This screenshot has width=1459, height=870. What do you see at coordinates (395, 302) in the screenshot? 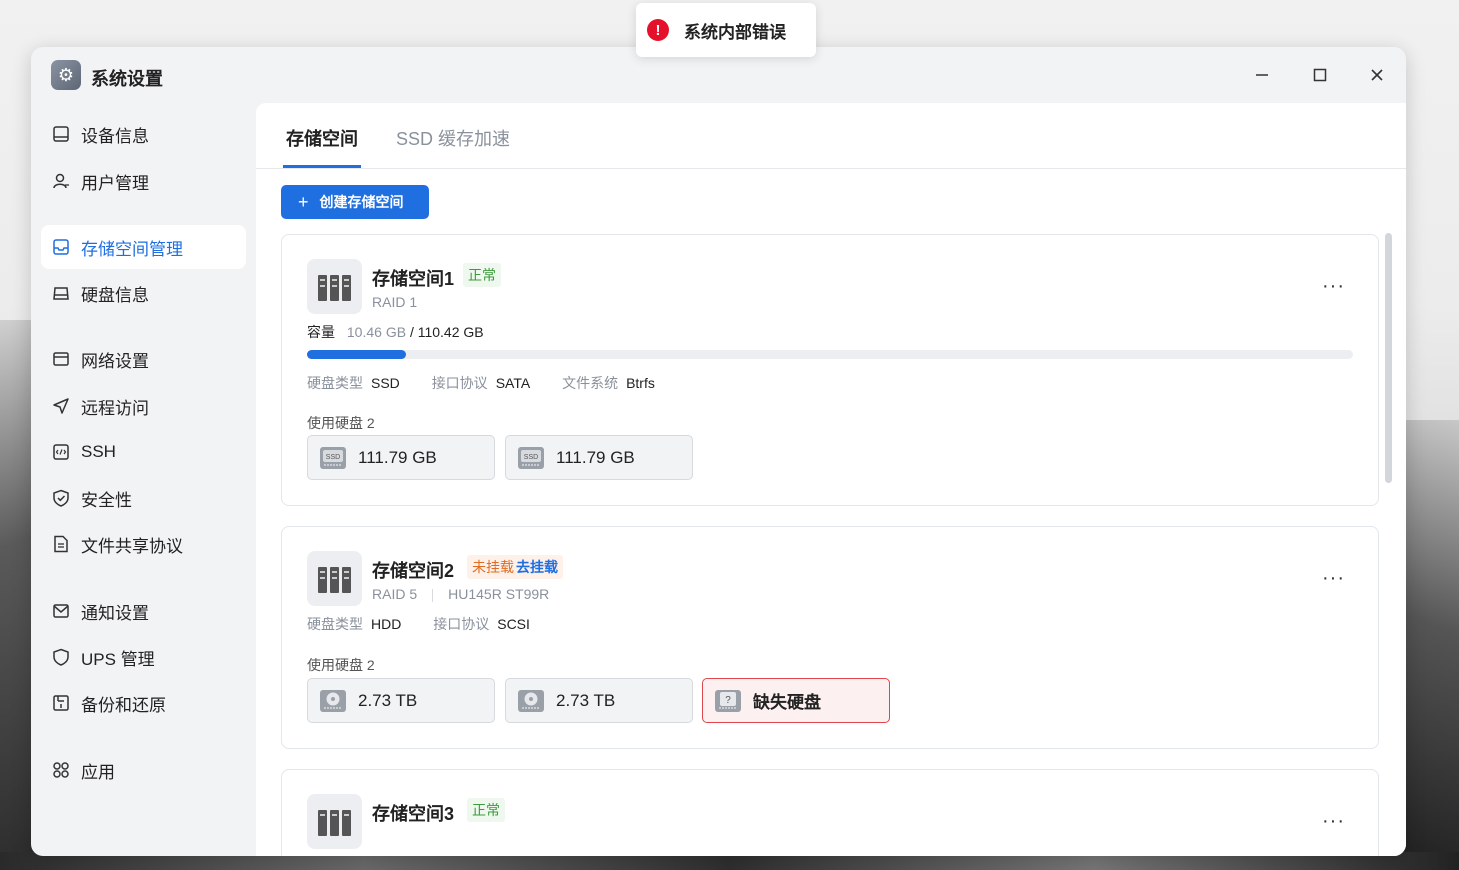
I see `pool-raid: RAID 1` at bounding box center [395, 302].